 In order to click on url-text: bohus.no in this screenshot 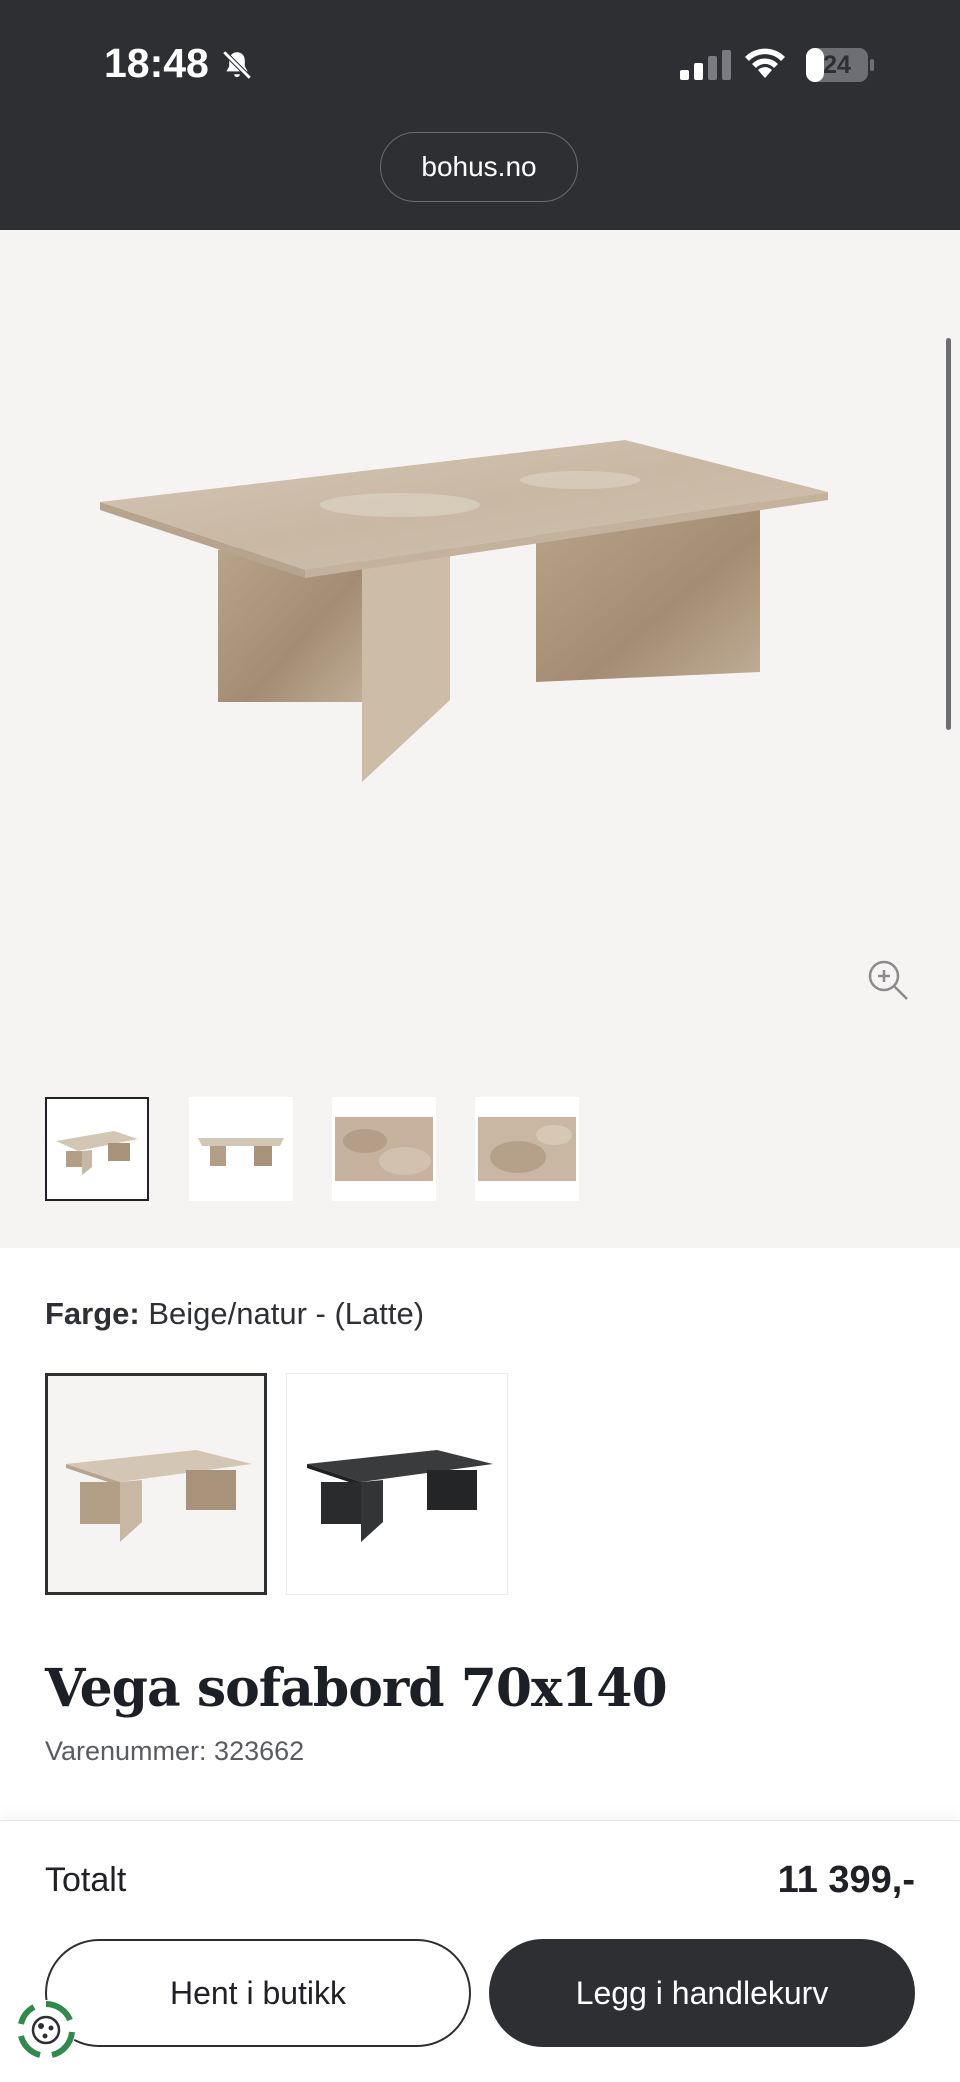, I will do `click(479, 166)`.